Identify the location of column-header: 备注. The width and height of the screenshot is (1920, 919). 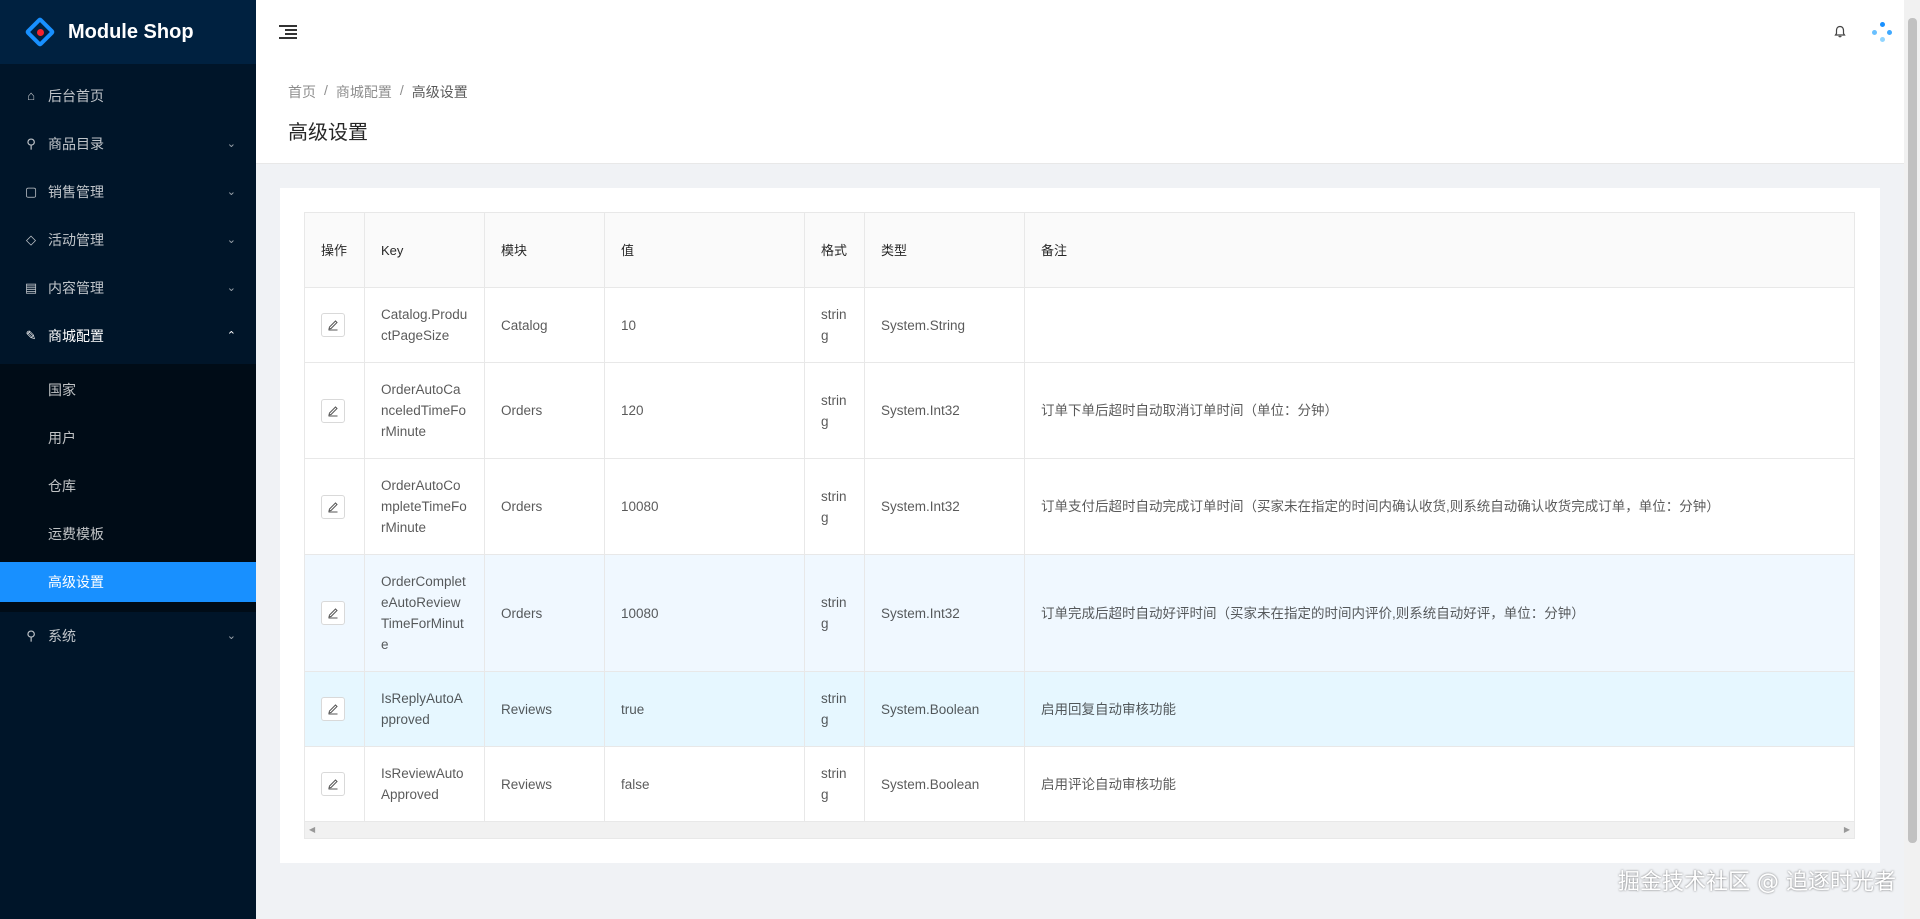
(1439, 250).